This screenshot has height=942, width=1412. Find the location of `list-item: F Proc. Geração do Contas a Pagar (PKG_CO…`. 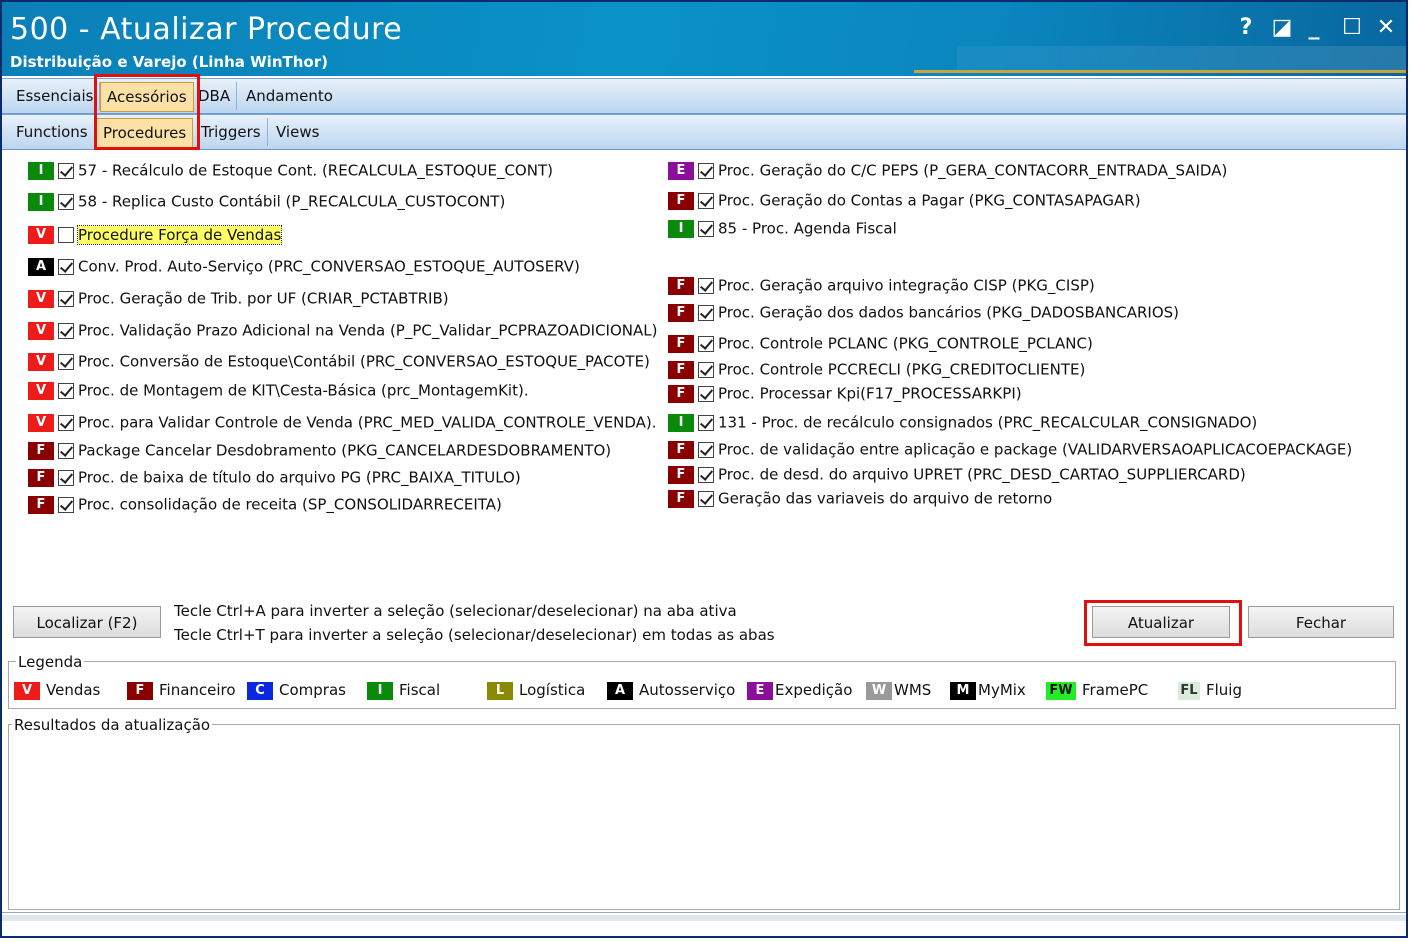

list-item: F Proc. Geração do Contas a Pagar (PKG_CO… is located at coordinates (904, 200).